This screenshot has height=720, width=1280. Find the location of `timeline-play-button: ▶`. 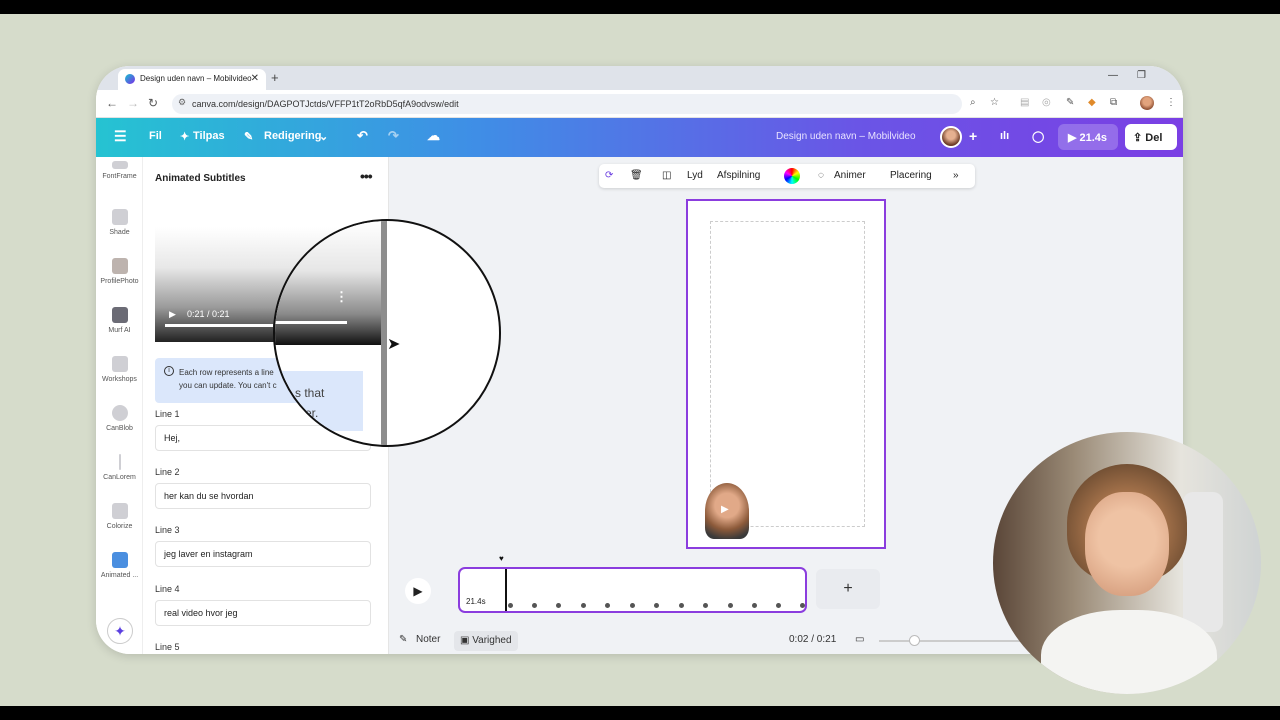

timeline-play-button: ▶ is located at coordinates (418, 591).